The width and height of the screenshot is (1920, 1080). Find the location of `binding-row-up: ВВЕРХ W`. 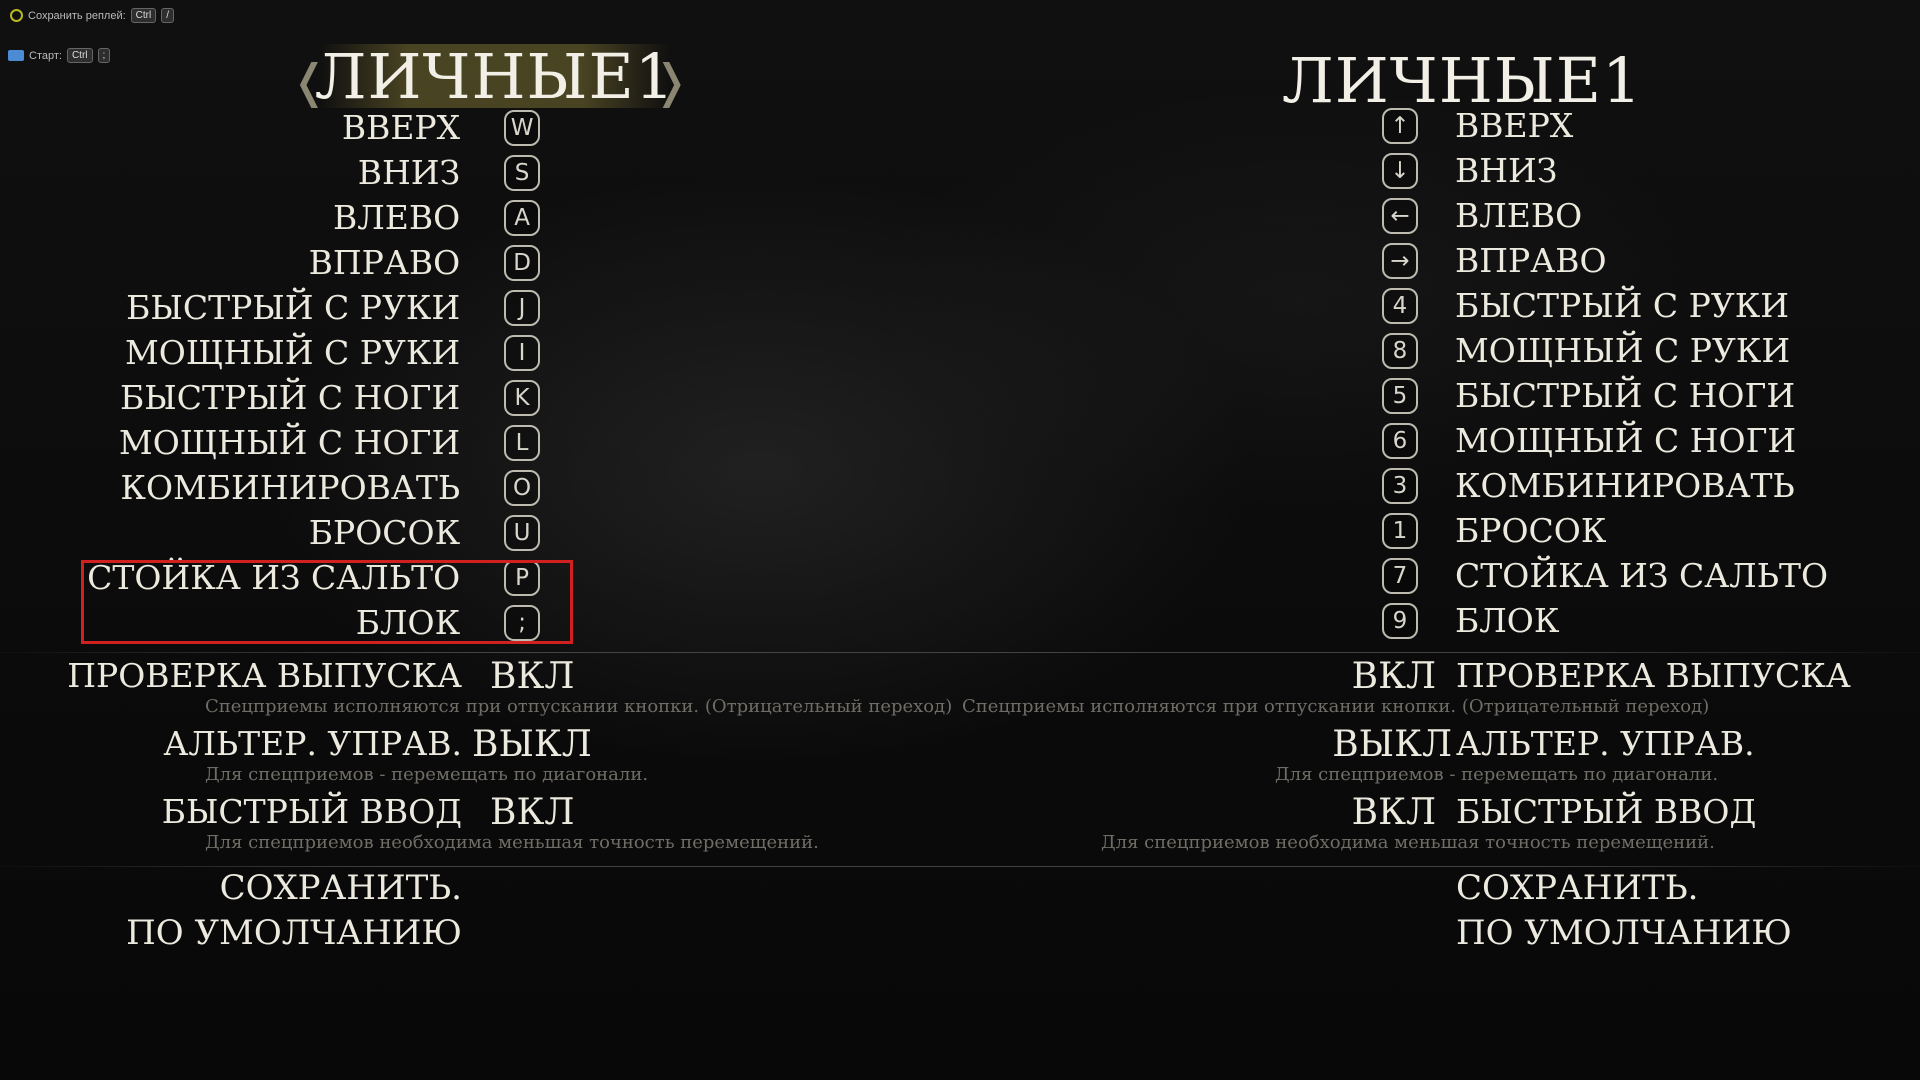

binding-row-up: ВВЕРХ W is located at coordinates (290, 127).